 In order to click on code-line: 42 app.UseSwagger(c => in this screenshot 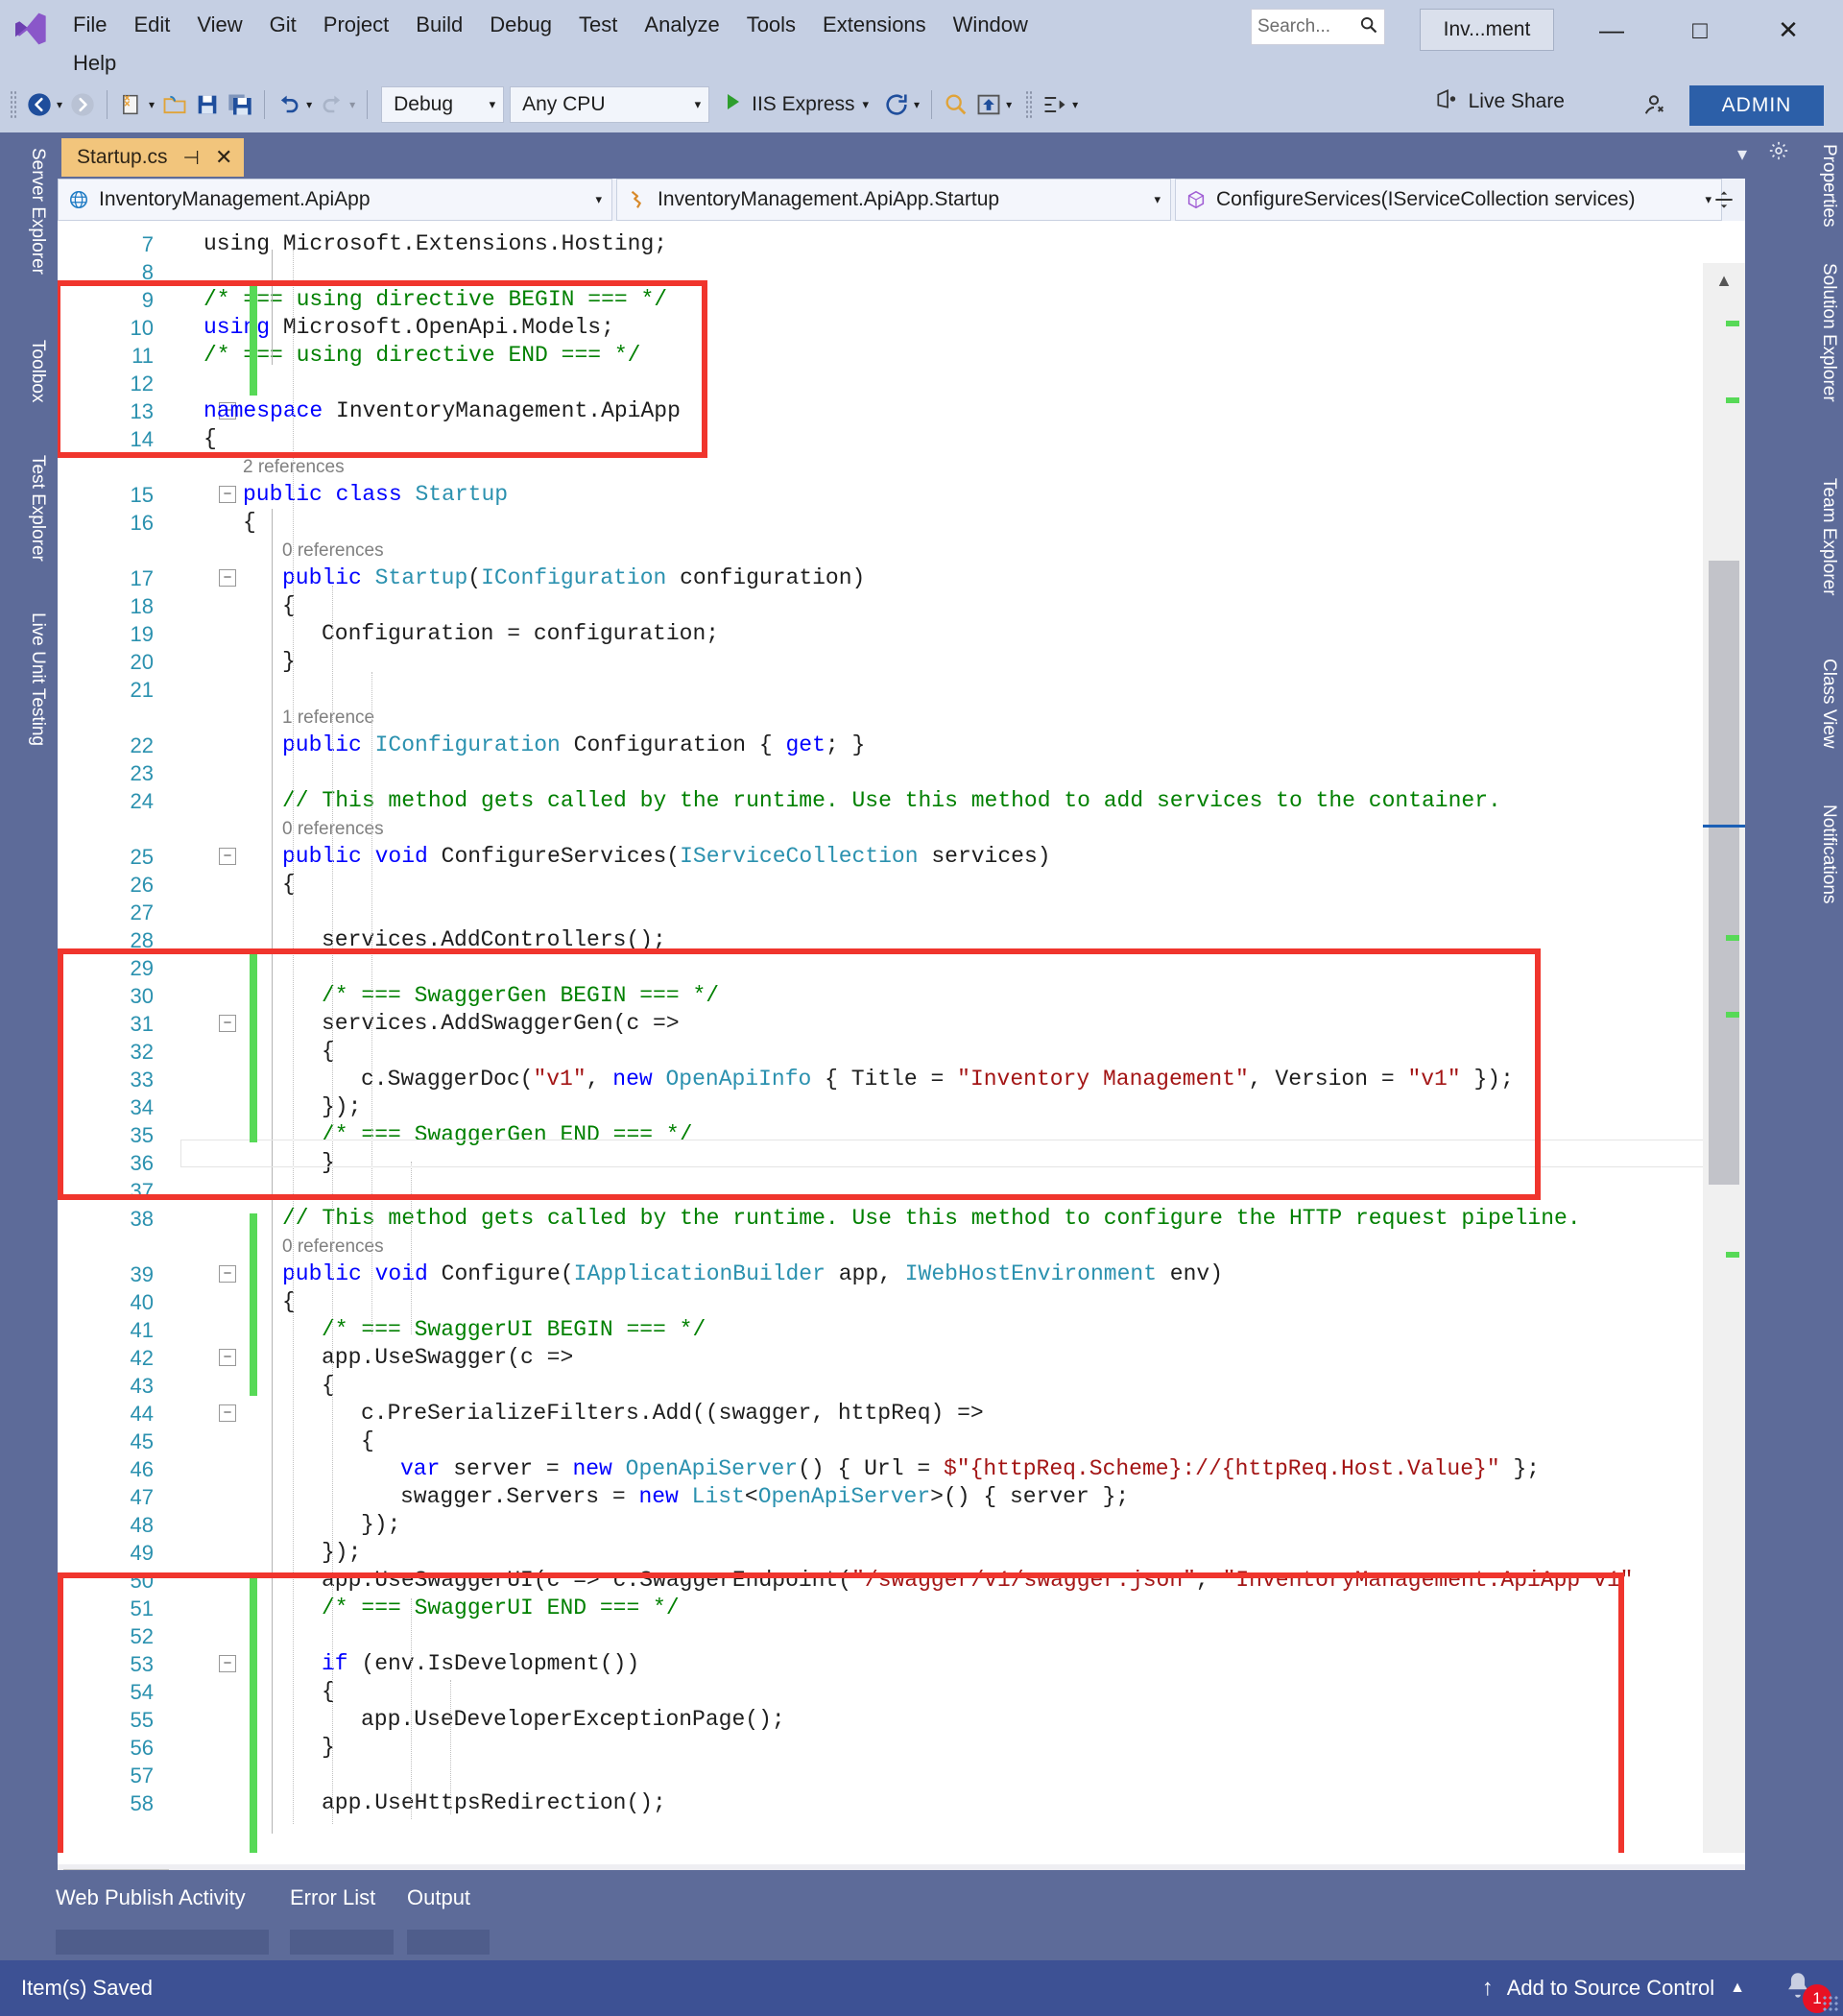, I will do `click(901, 1358)`.